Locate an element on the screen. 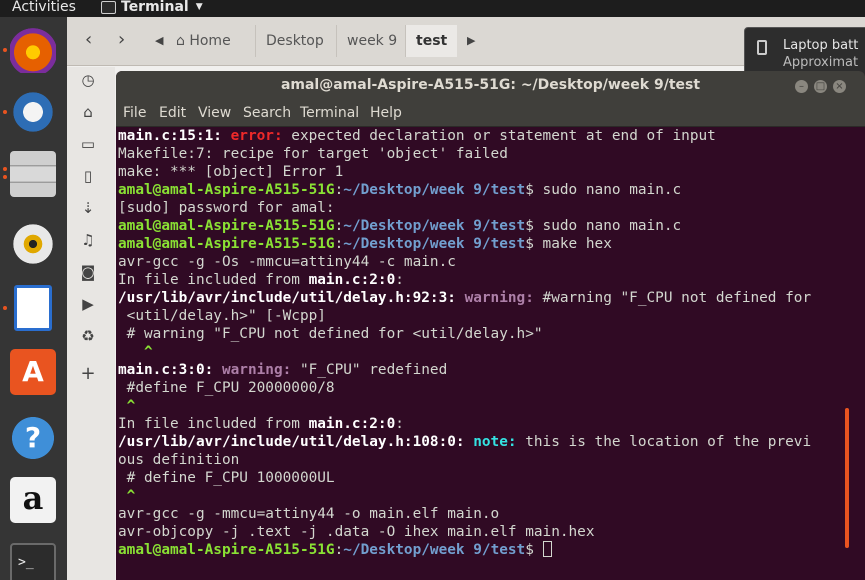  battery-icon is located at coordinates (762, 47).